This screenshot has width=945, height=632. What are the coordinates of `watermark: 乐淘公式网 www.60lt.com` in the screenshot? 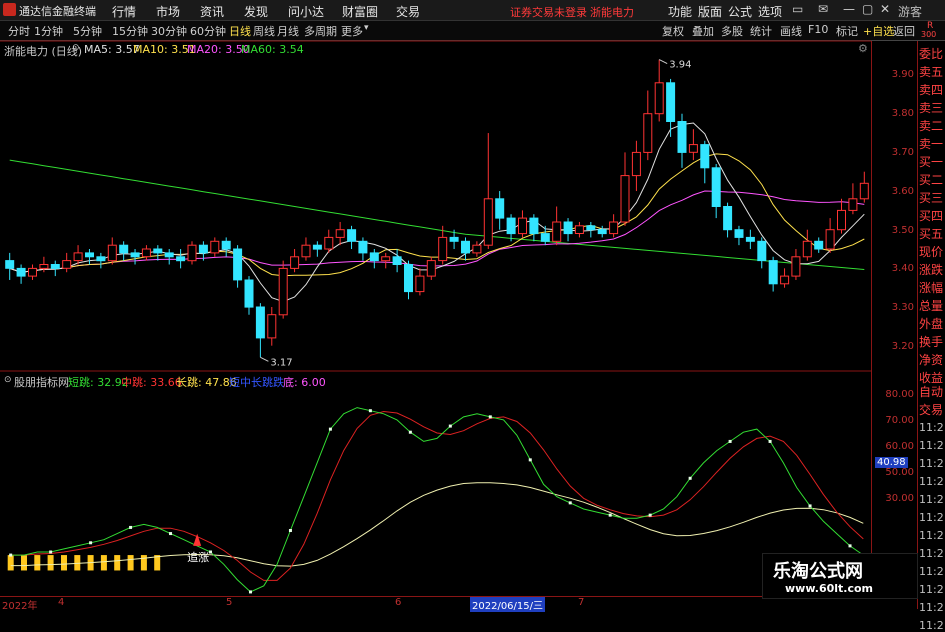 It's located at (840, 576).